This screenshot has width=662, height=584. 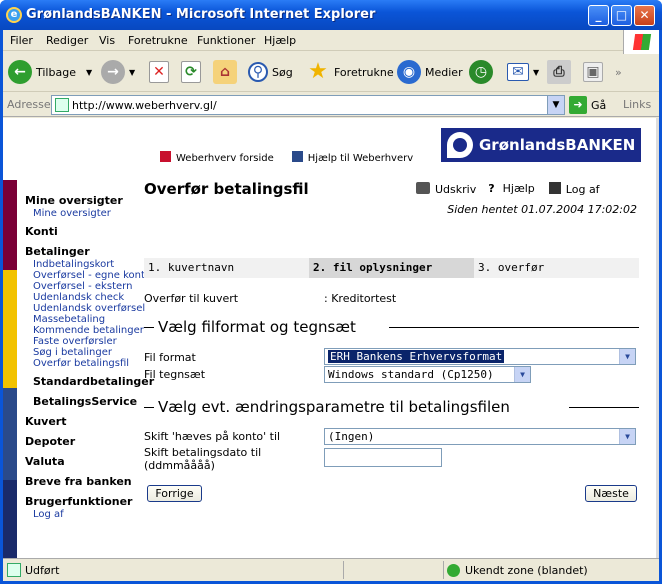 I want to click on nav-item-brugerfunktioner: Brugerfunktioner, so click(x=85, y=502).